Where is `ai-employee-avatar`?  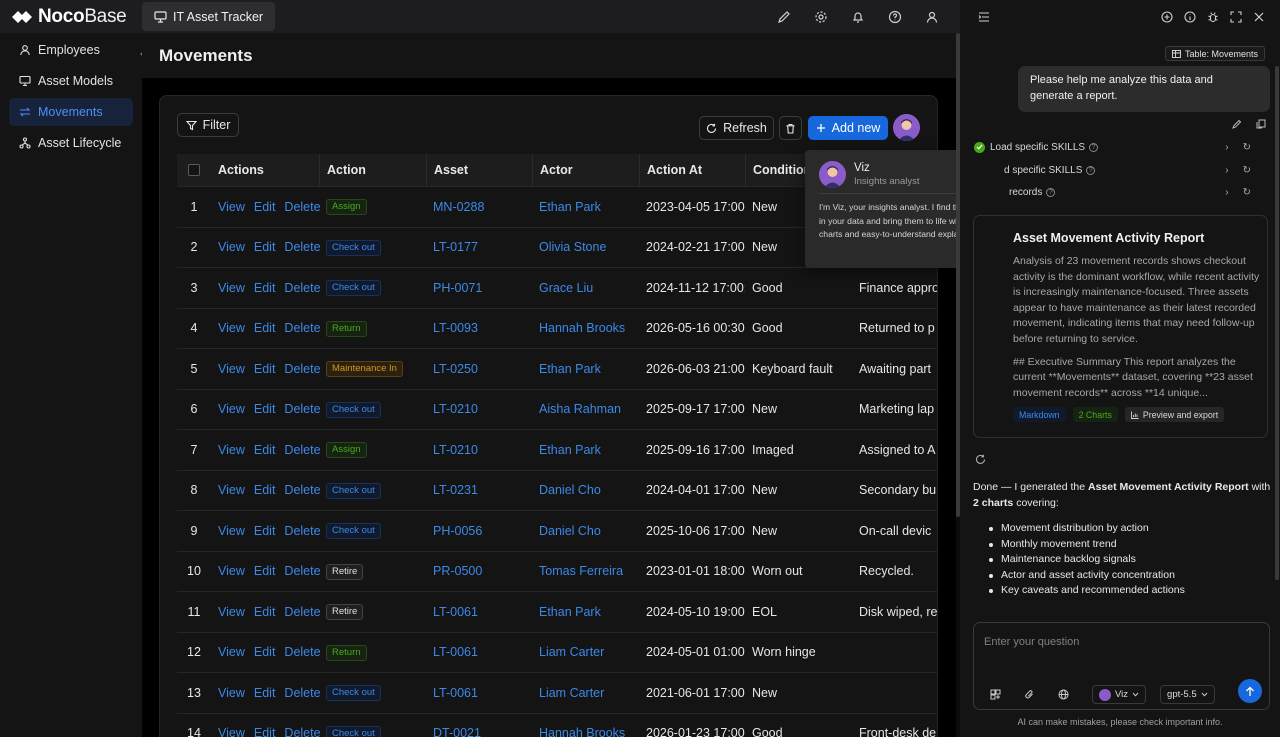 ai-employee-avatar is located at coordinates (906, 127).